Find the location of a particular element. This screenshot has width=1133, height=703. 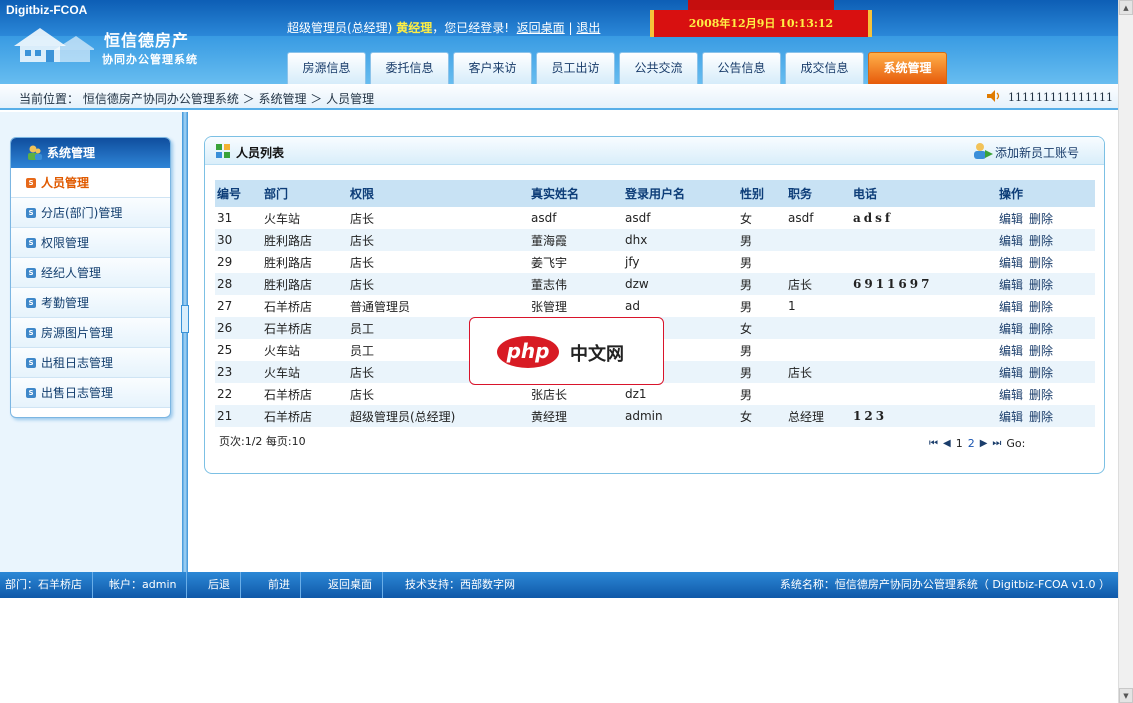

cell-sex: 男 is located at coordinates (746, 262).